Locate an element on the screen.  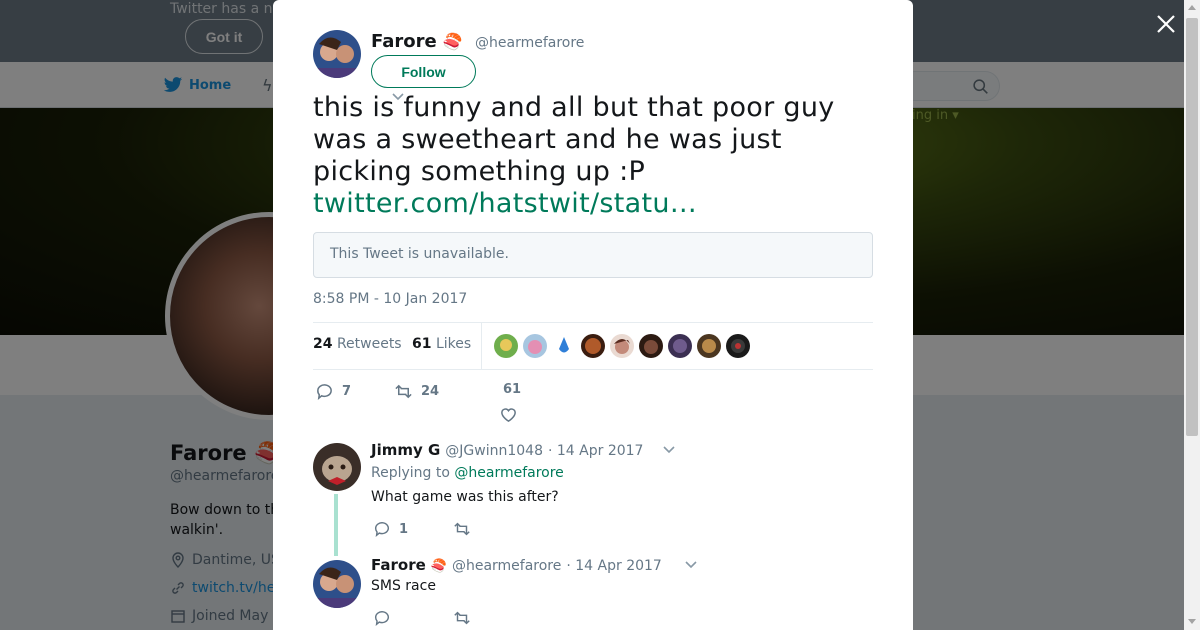
likes-count: 61 is located at coordinates (422, 344).